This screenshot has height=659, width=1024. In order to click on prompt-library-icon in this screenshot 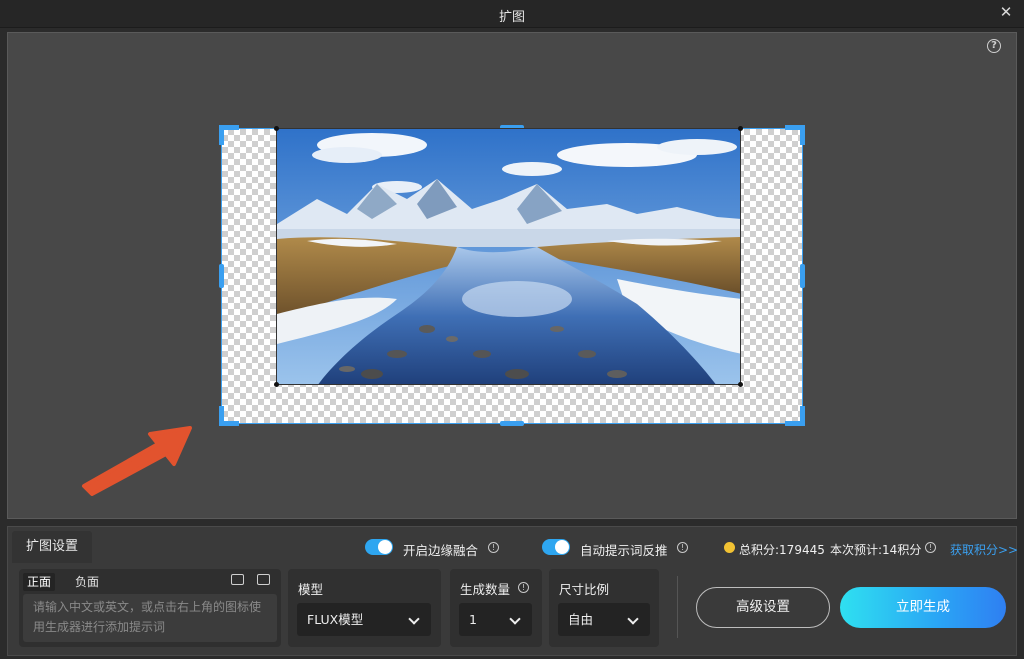, I will do `click(263, 579)`.